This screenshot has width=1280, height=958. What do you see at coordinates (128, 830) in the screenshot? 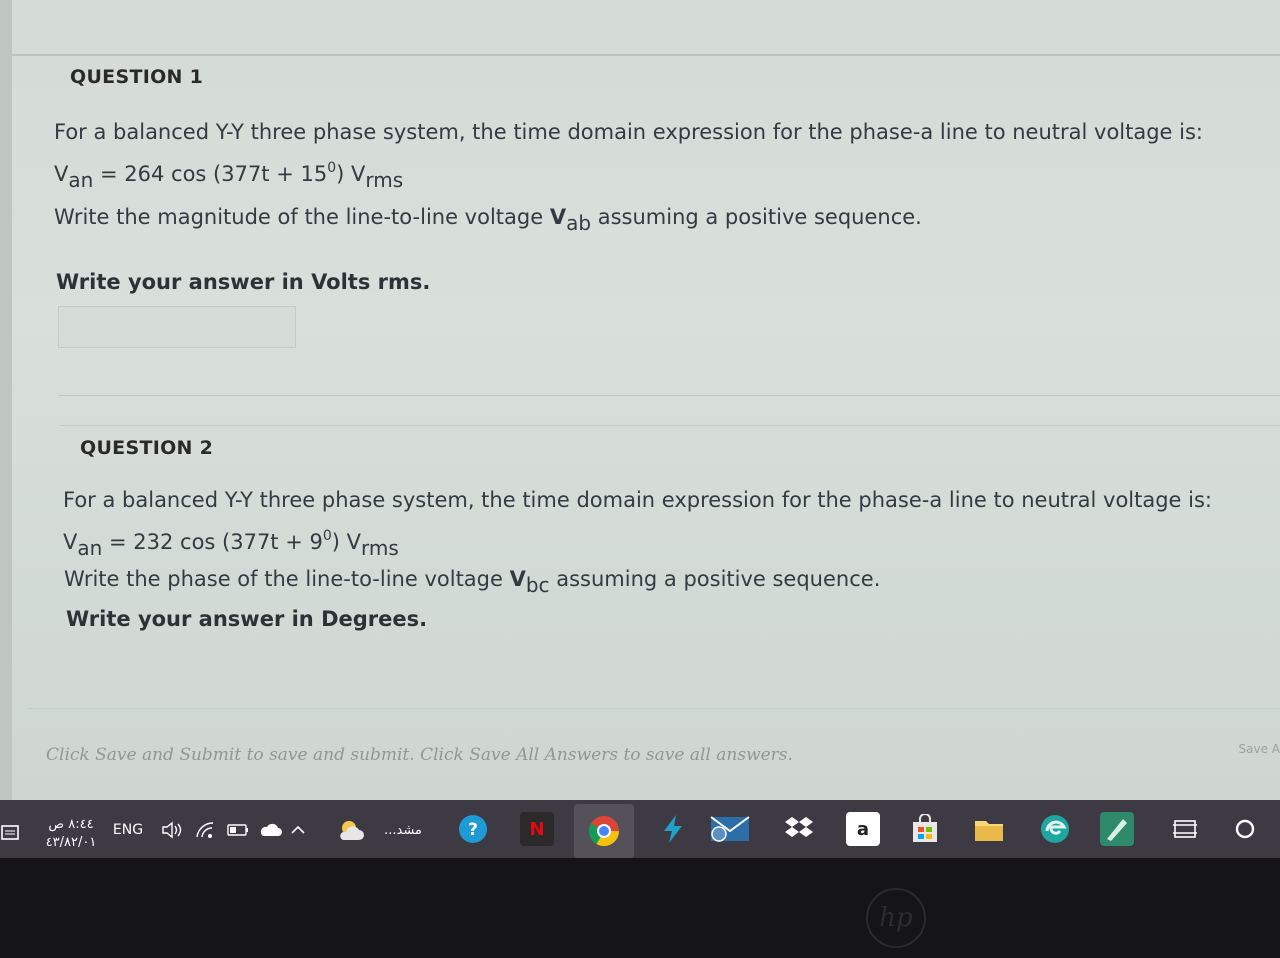
I see `language-indicator: ENG` at bounding box center [128, 830].